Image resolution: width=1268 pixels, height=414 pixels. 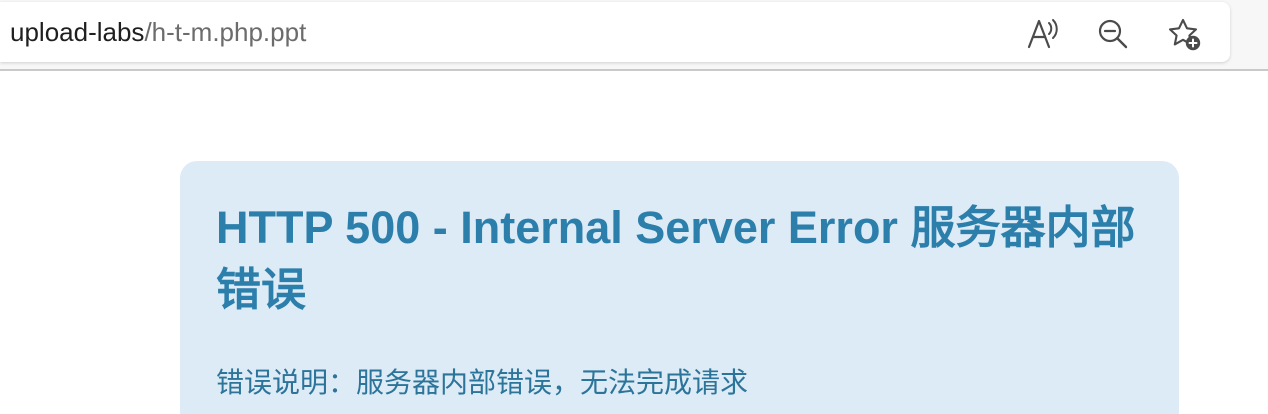 I want to click on read-aloud-icon, so click(x=1042, y=34).